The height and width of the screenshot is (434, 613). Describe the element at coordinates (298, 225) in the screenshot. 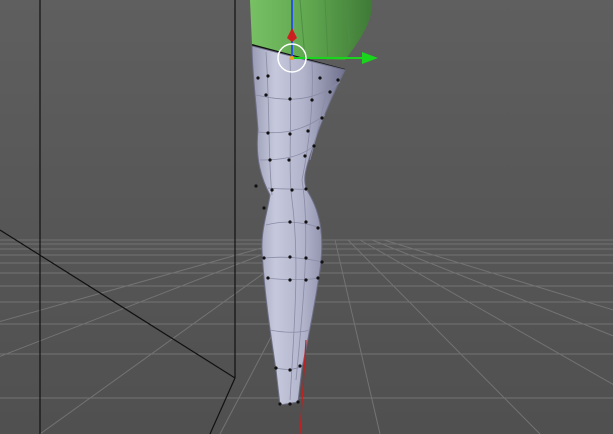

I see `leg-mesh` at that location.